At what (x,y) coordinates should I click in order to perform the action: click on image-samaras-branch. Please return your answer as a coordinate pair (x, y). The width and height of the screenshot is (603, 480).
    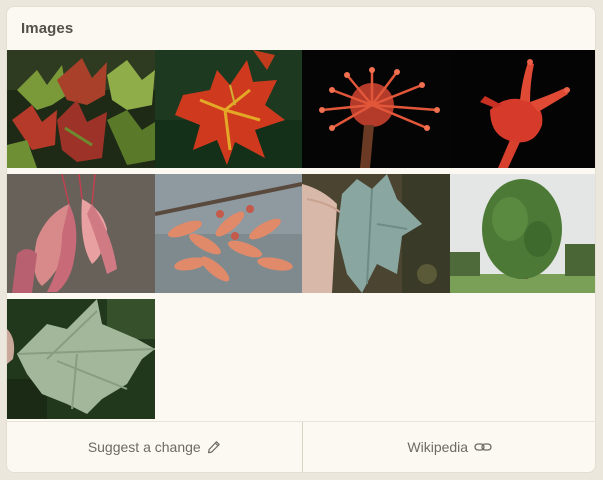
    Looking at the image, I should click on (228, 233).